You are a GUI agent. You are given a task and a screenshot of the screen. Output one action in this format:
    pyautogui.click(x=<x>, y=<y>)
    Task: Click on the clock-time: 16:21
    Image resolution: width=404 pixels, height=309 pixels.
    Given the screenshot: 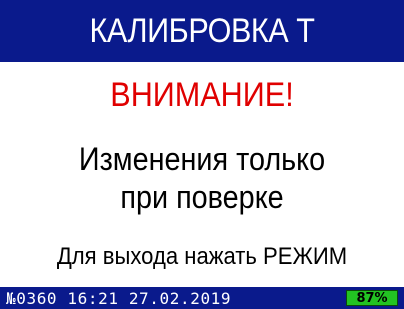 What is the action you would take?
    pyautogui.click(x=93, y=298)
    